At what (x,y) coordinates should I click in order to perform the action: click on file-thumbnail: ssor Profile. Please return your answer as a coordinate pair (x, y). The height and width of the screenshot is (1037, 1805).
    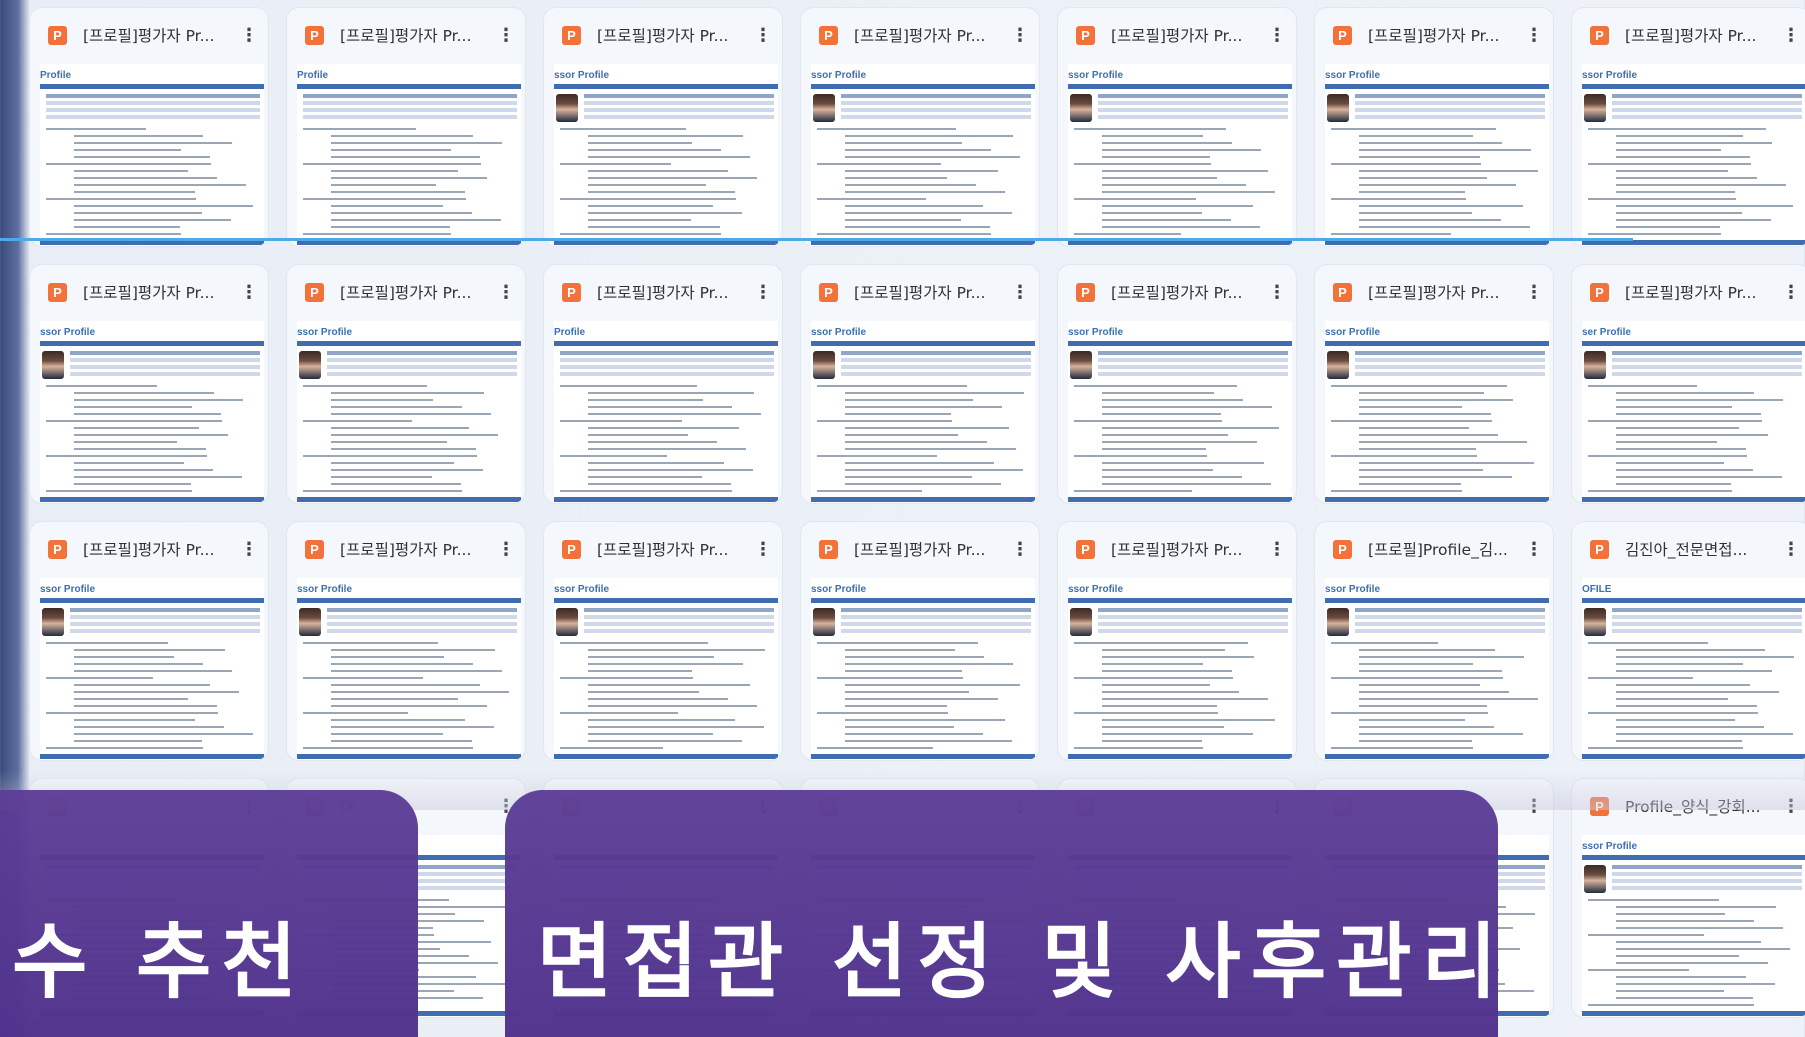
    Looking at the image, I should click on (409, 412).